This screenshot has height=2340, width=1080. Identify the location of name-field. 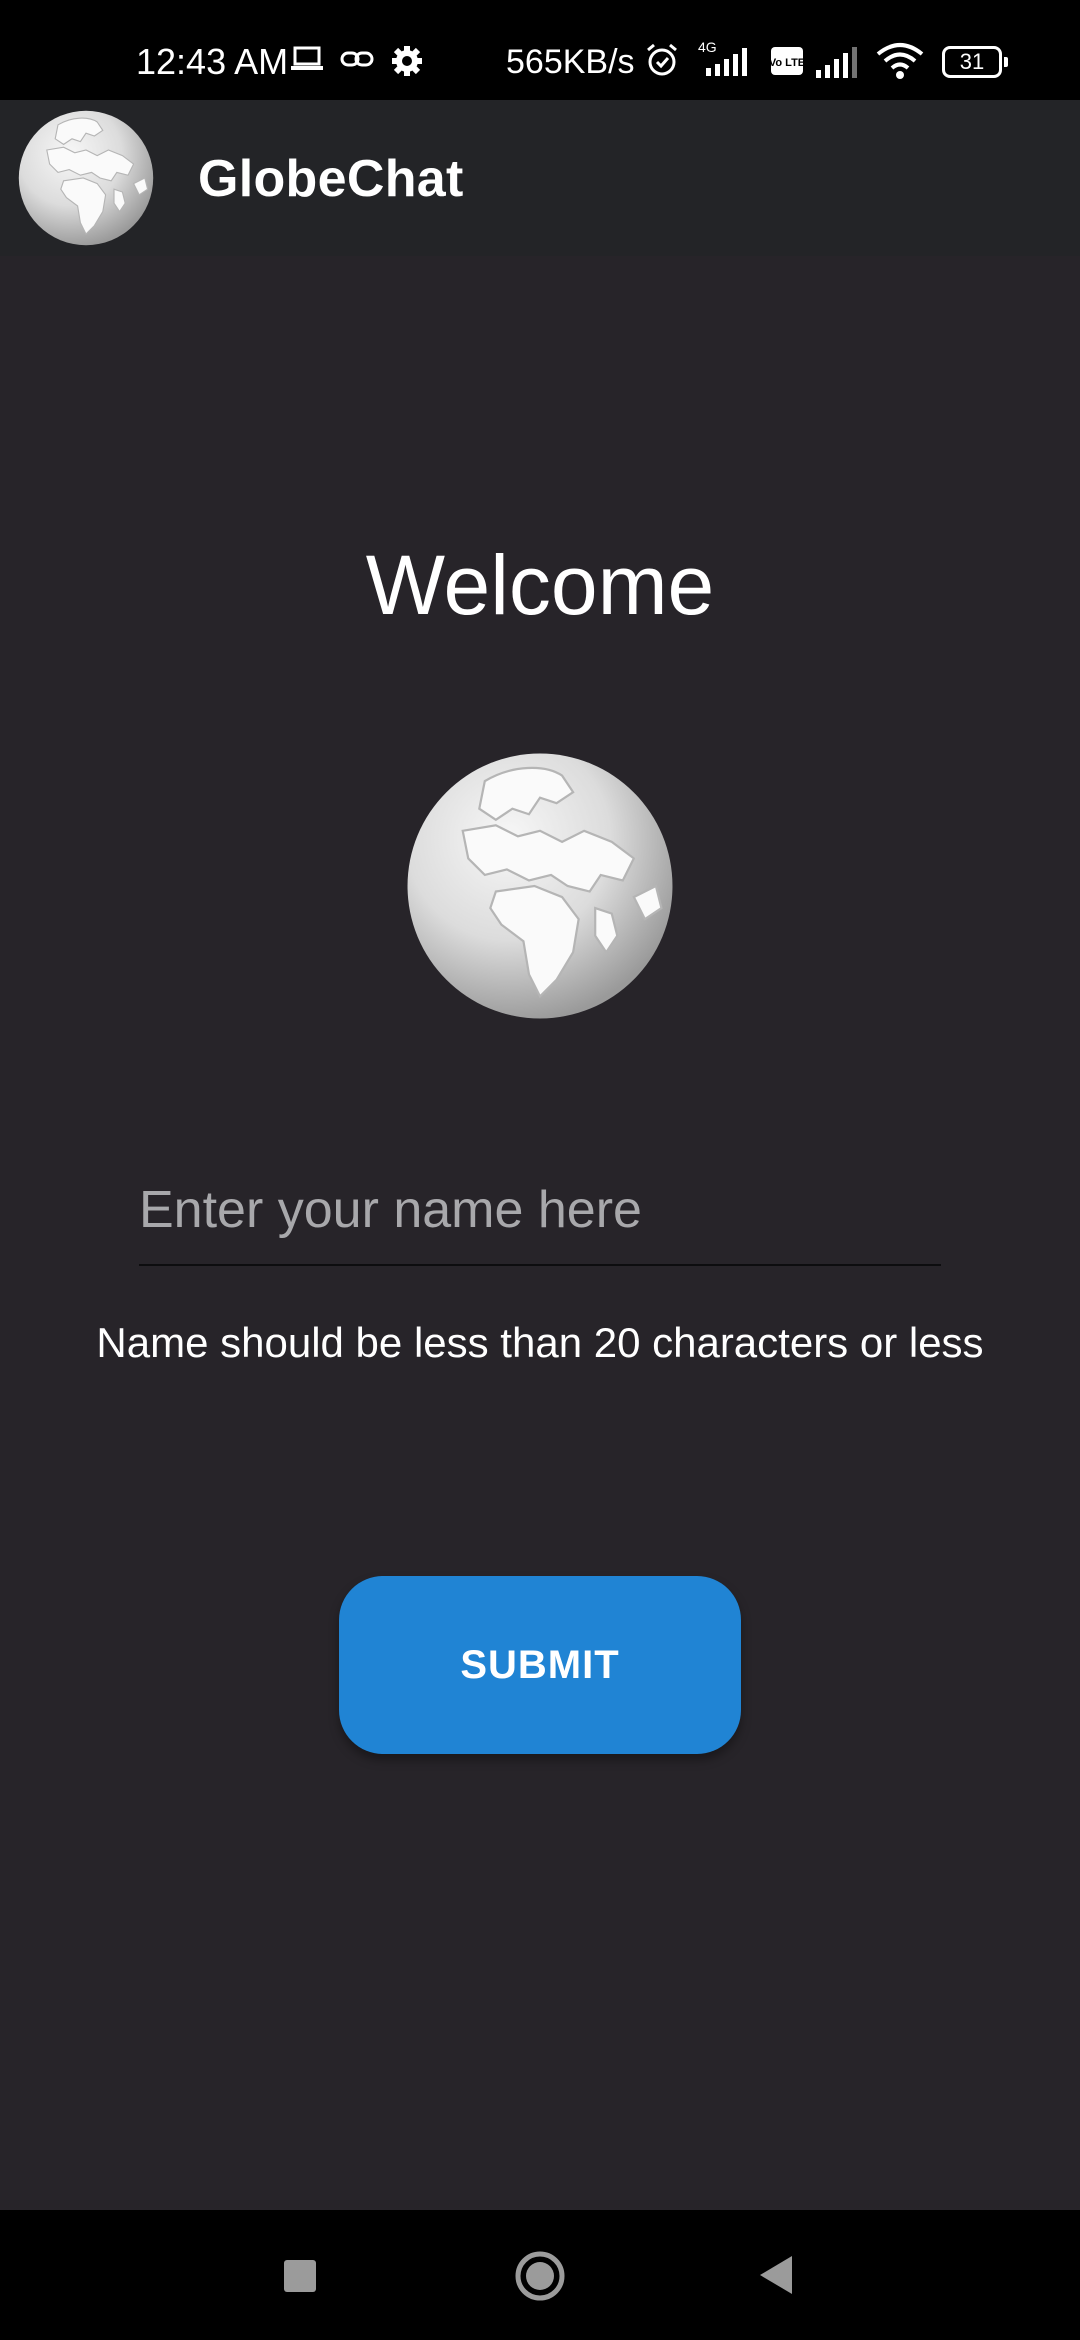
(540, 1217).